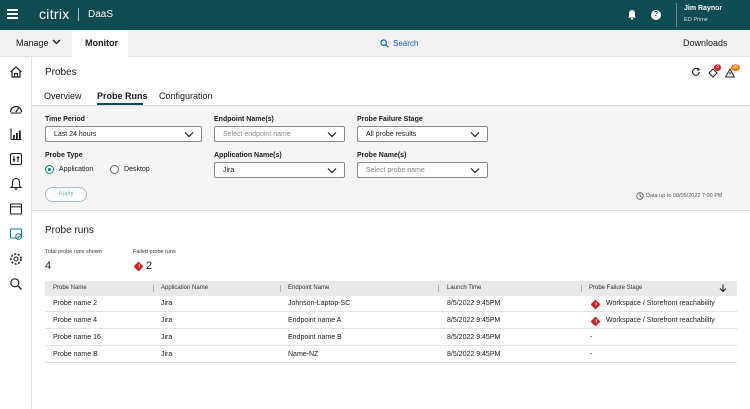  What do you see at coordinates (122, 96) in the screenshot?
I see `tab-probe-runs: Probe Runs` at bounding box center [122, 96].